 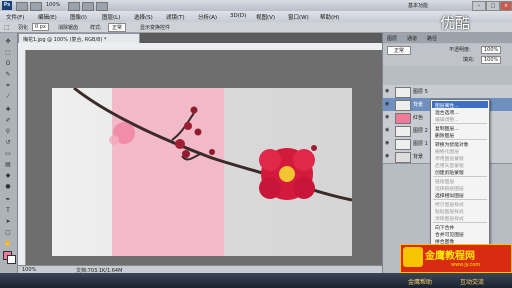 What do you see at coordinates (420, 281) in the screenshot?
I see `help-link: 金鹰帮助` at bounding box center [420, 281].